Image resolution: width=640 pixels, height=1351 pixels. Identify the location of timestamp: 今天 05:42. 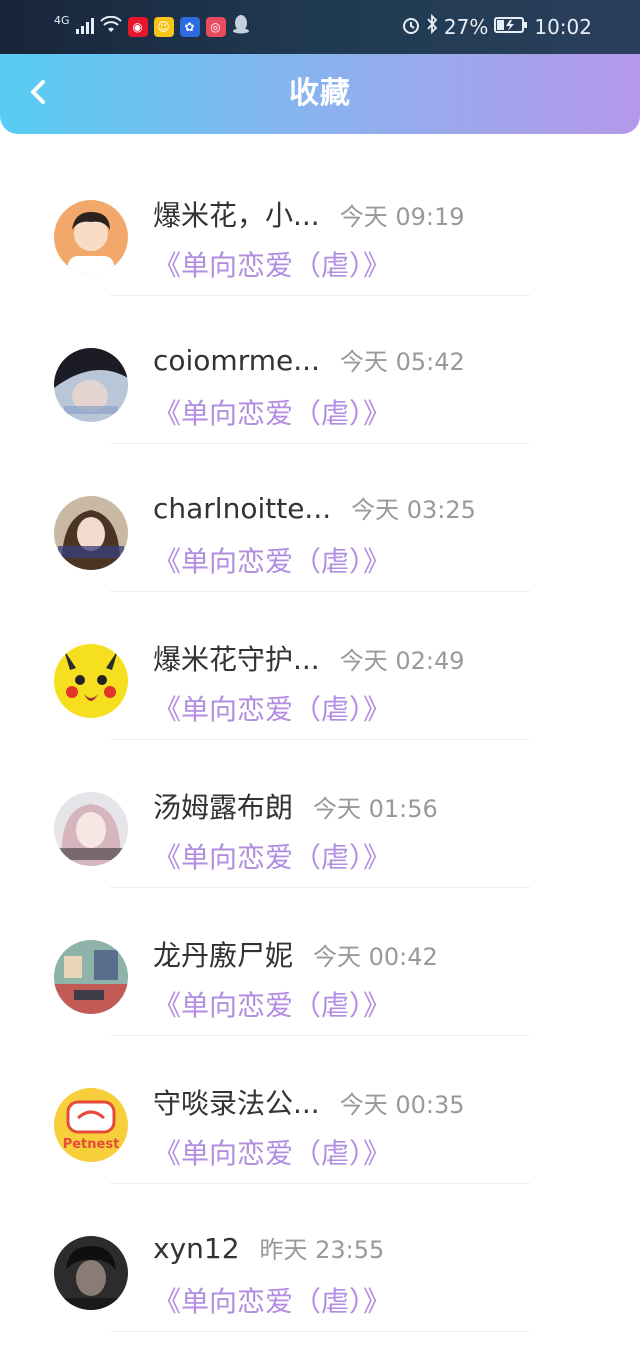
(402, 362).